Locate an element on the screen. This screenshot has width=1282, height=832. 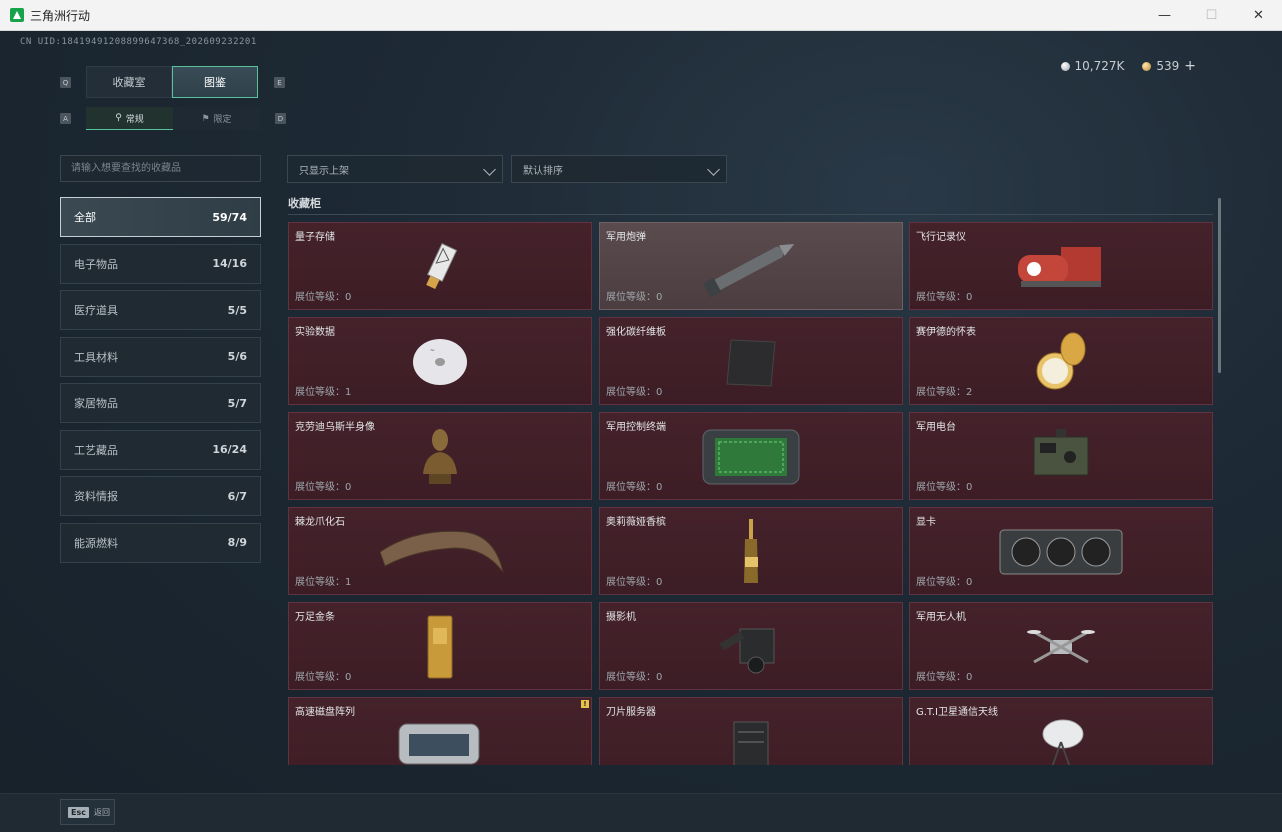
claw-fossil-icon is located at coordinates (441, 551).